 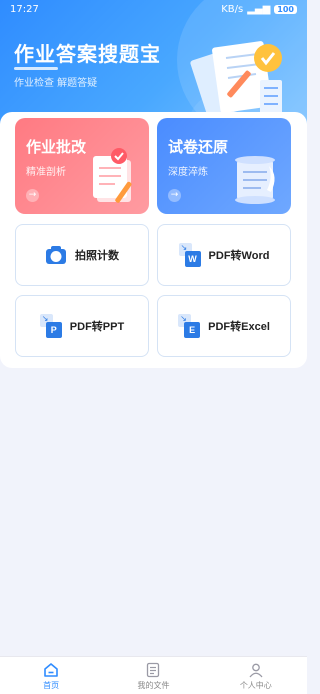 I want to click on card-title: 试卷还原, so click(x=198, y=147).